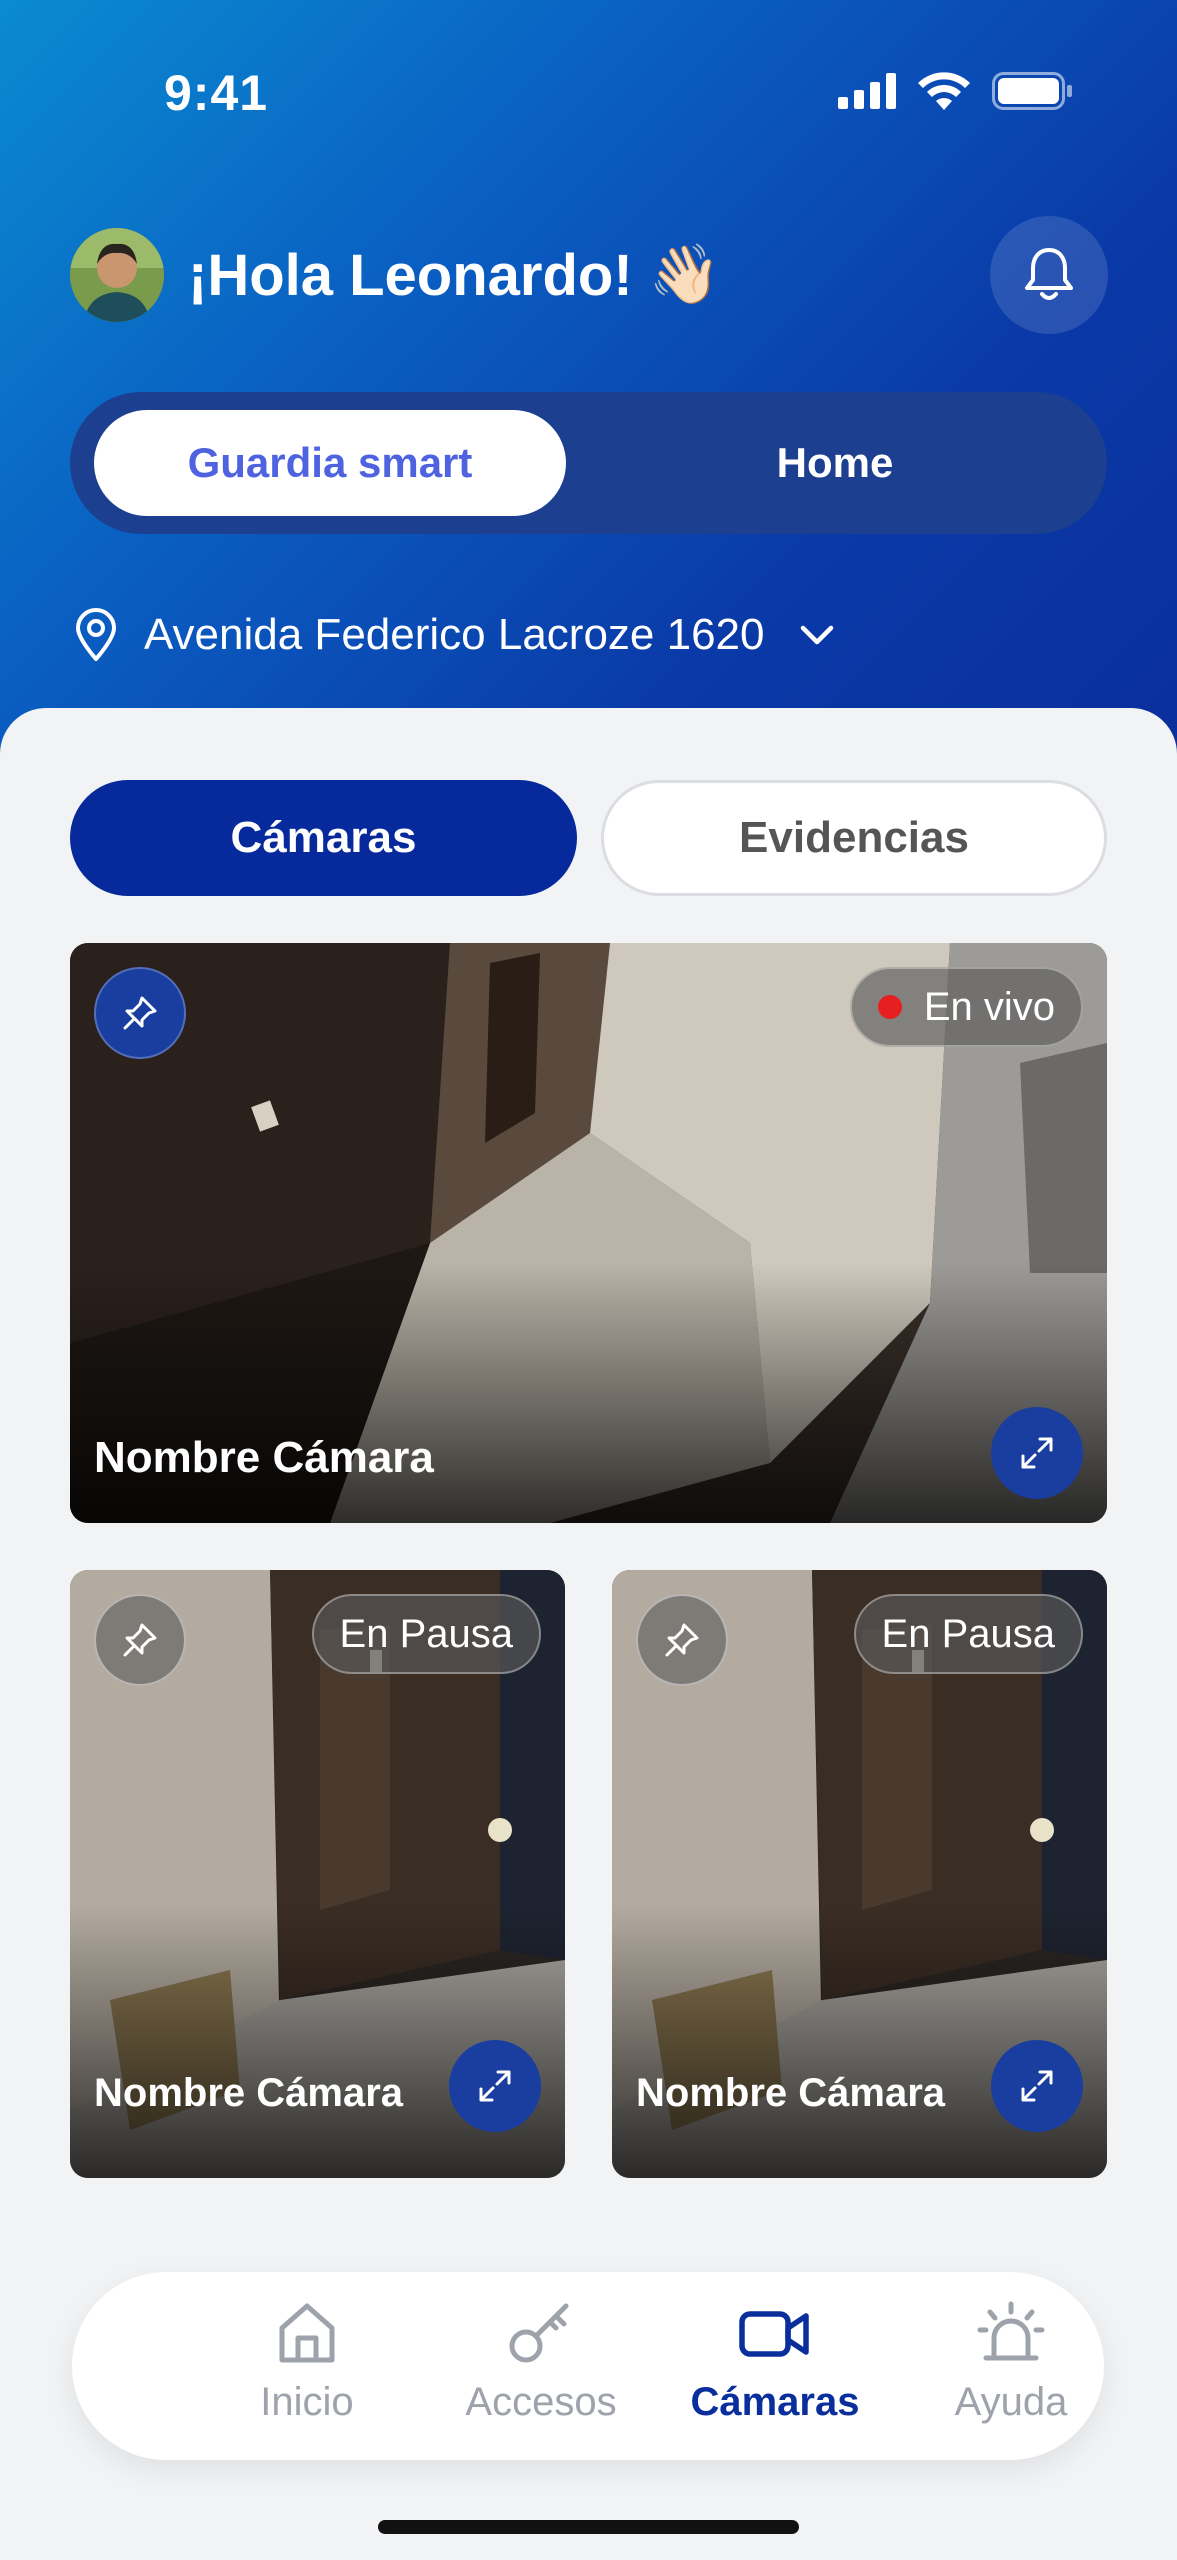 The height and width of the screenshot is (2560, 1177). Describe the element at coordinates (889, 1007) in the screenshot. I see `live-dot-icon` at that location.